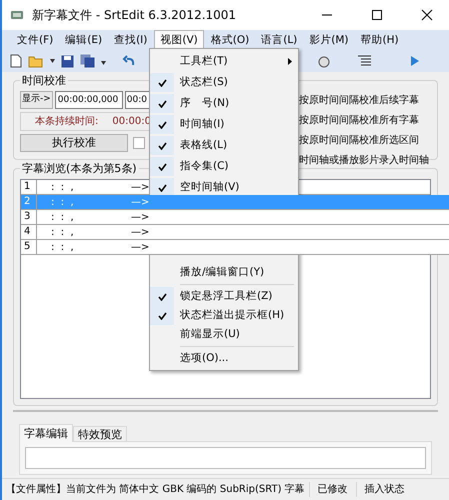  What do you see at coordinates (224, 166) in the screenshot?
I see `menu-option: 指令集(C)` at bounding box center [224, 166].